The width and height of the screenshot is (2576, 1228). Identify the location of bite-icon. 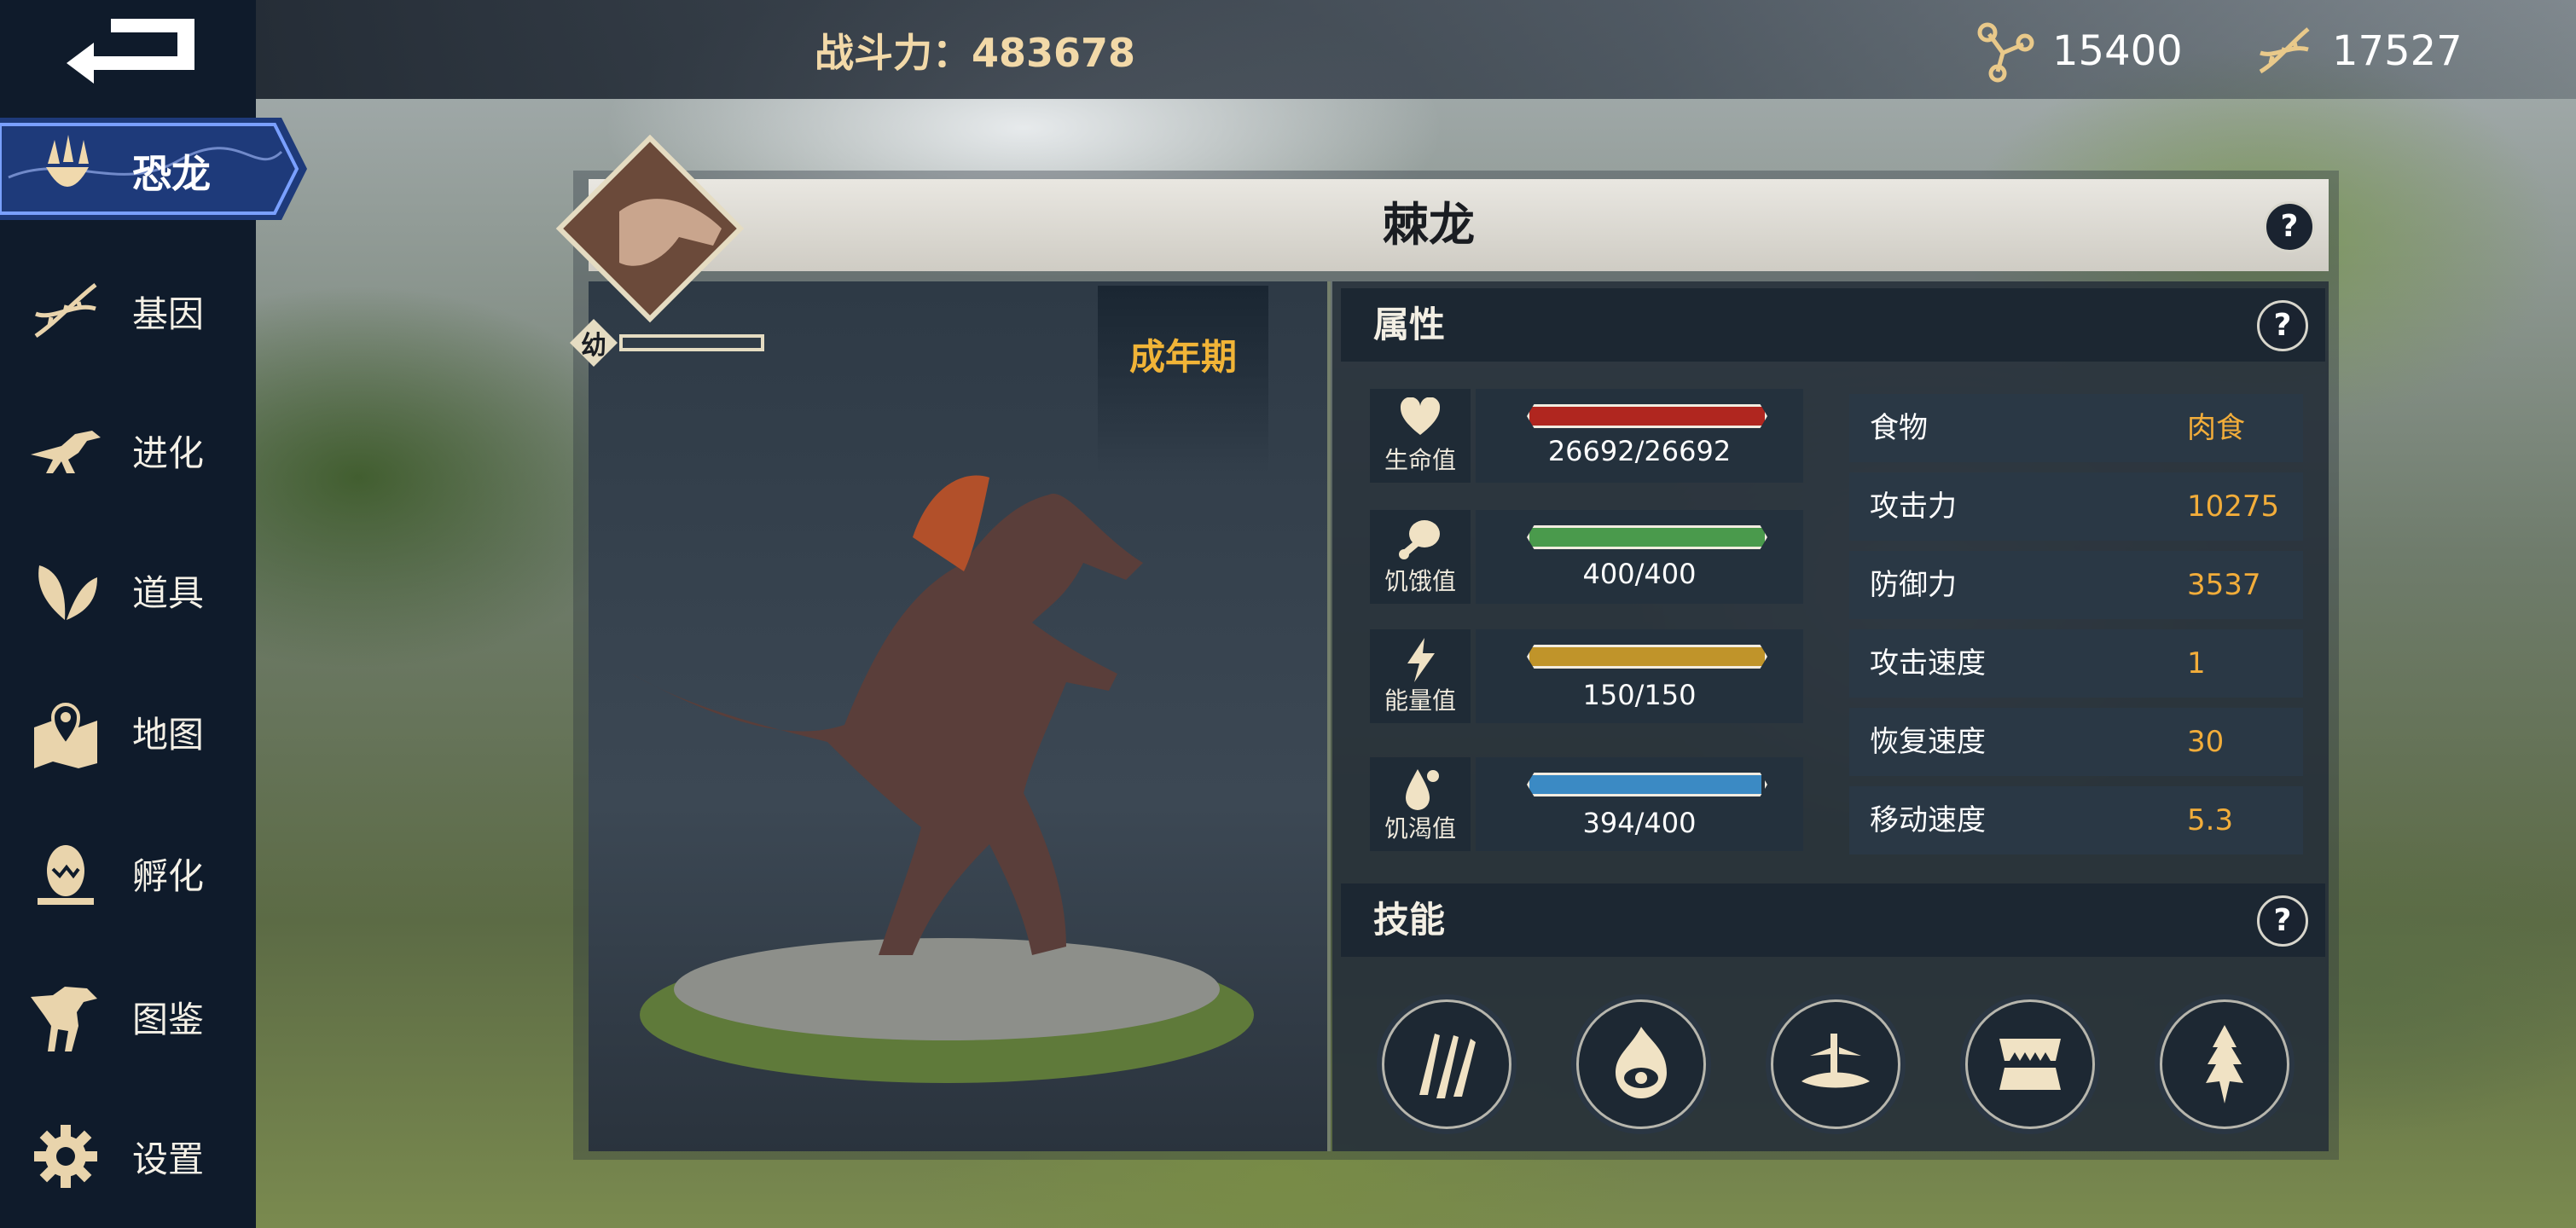
(2030, 1065).